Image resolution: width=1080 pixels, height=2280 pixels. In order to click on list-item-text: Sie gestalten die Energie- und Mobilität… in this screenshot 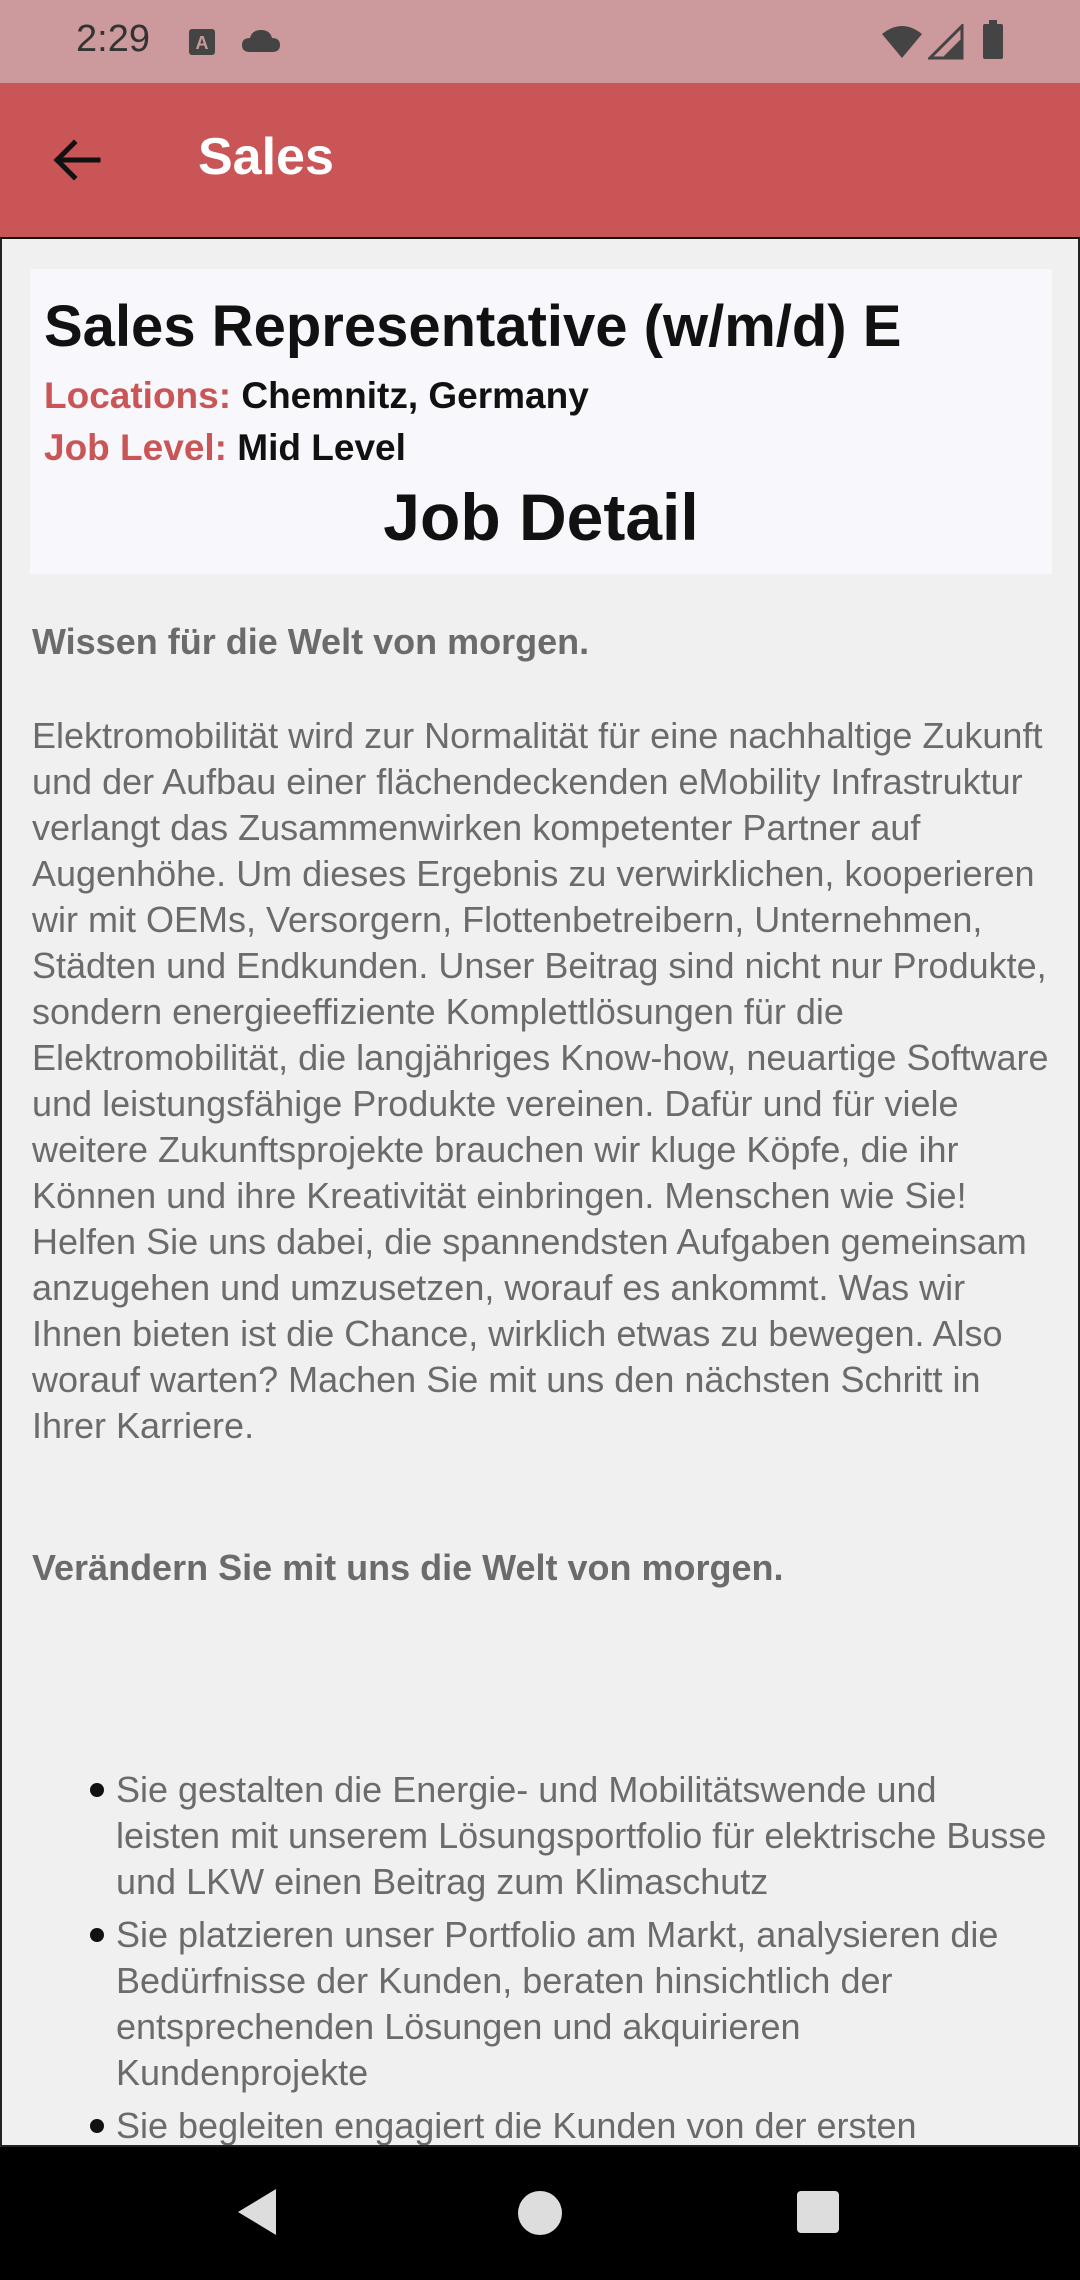, I will do `click(581, 1835)`.